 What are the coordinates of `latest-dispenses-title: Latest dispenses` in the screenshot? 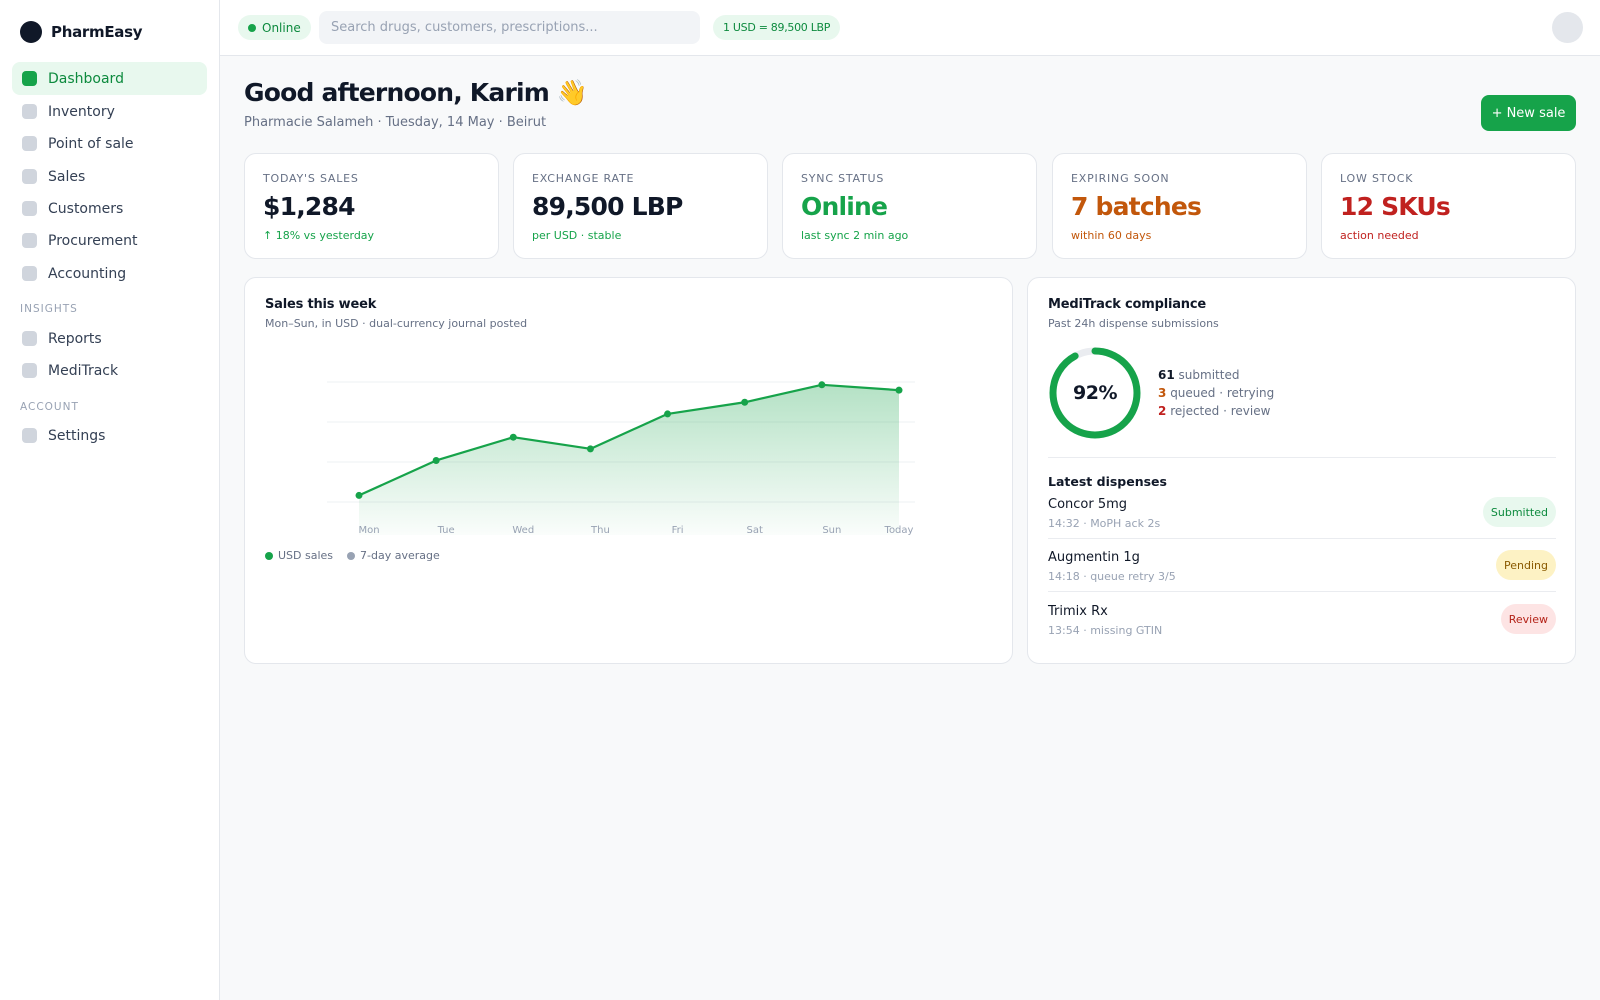 It's located at (1107, 481).